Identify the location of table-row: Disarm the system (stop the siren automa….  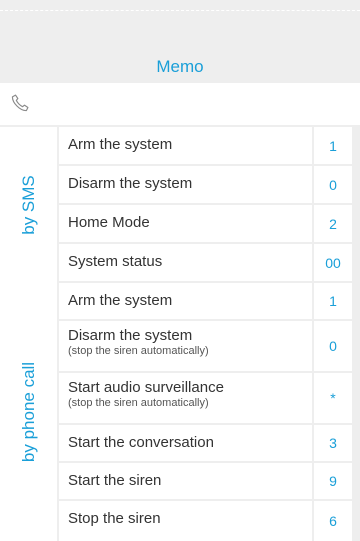
(205, 346).